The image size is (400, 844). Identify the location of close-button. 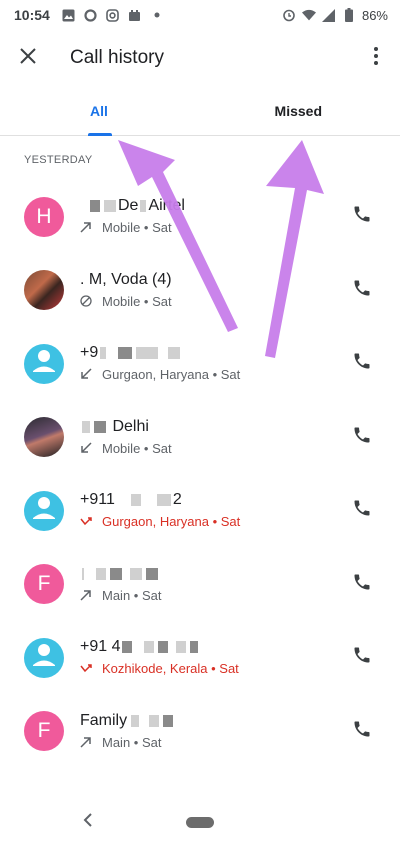
(28, 58).